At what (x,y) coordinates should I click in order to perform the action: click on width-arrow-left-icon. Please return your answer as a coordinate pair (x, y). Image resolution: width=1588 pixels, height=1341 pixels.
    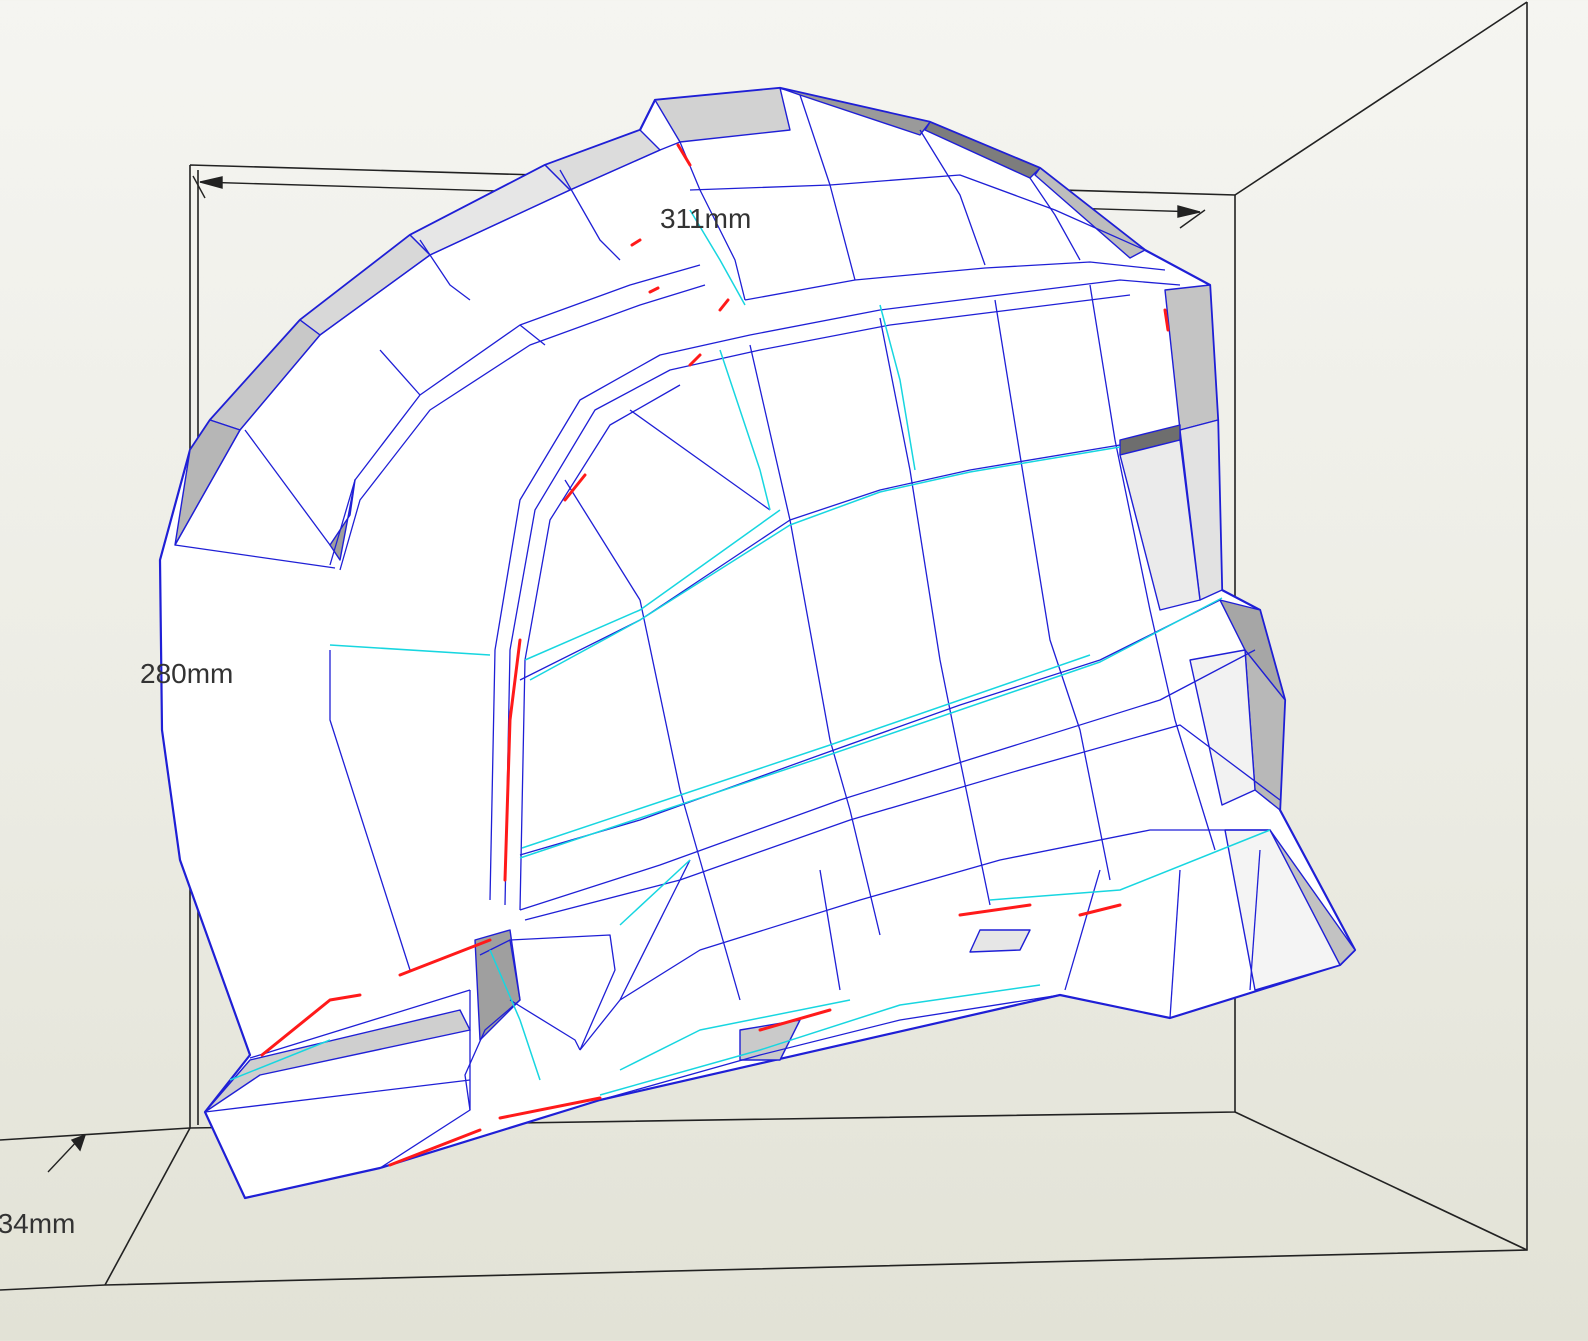
    Looking at the image, I should click on (211, 182).